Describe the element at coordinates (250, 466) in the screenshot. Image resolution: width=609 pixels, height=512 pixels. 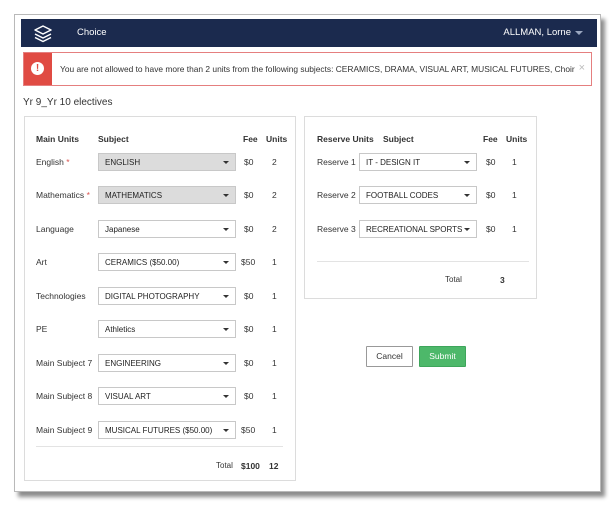
I see `main-total-fee: $100` at that location.